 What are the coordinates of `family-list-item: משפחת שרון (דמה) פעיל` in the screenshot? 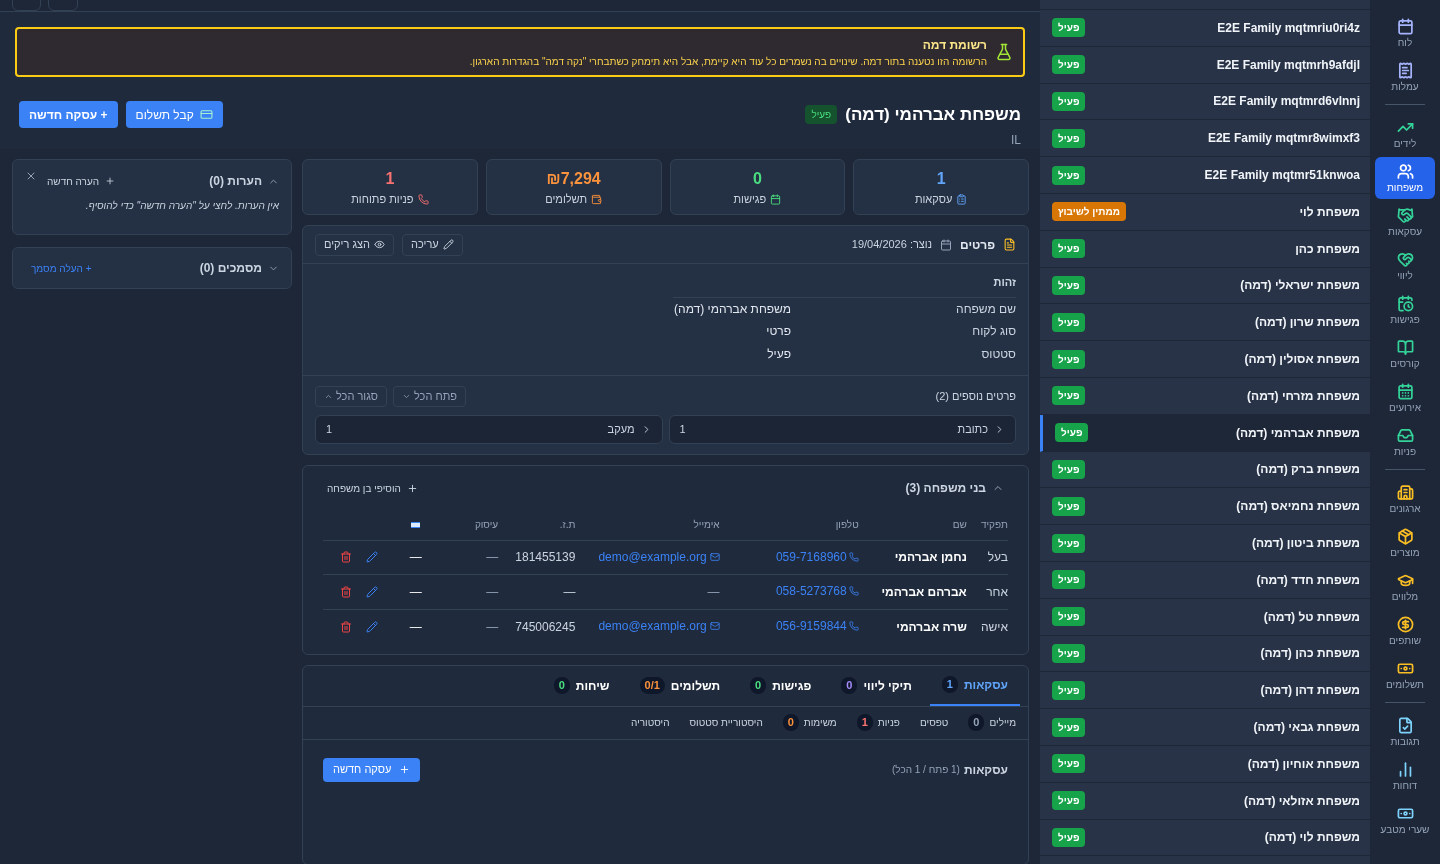 It's located at (1205, 323).